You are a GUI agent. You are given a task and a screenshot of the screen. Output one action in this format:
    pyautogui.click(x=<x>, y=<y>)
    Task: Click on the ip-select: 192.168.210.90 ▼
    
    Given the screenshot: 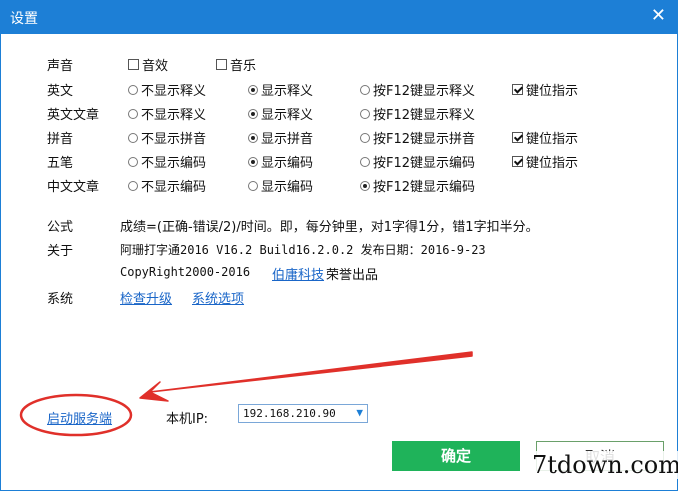 What is the action you would take?
    pyautogui.click(x=303, y=413)
    